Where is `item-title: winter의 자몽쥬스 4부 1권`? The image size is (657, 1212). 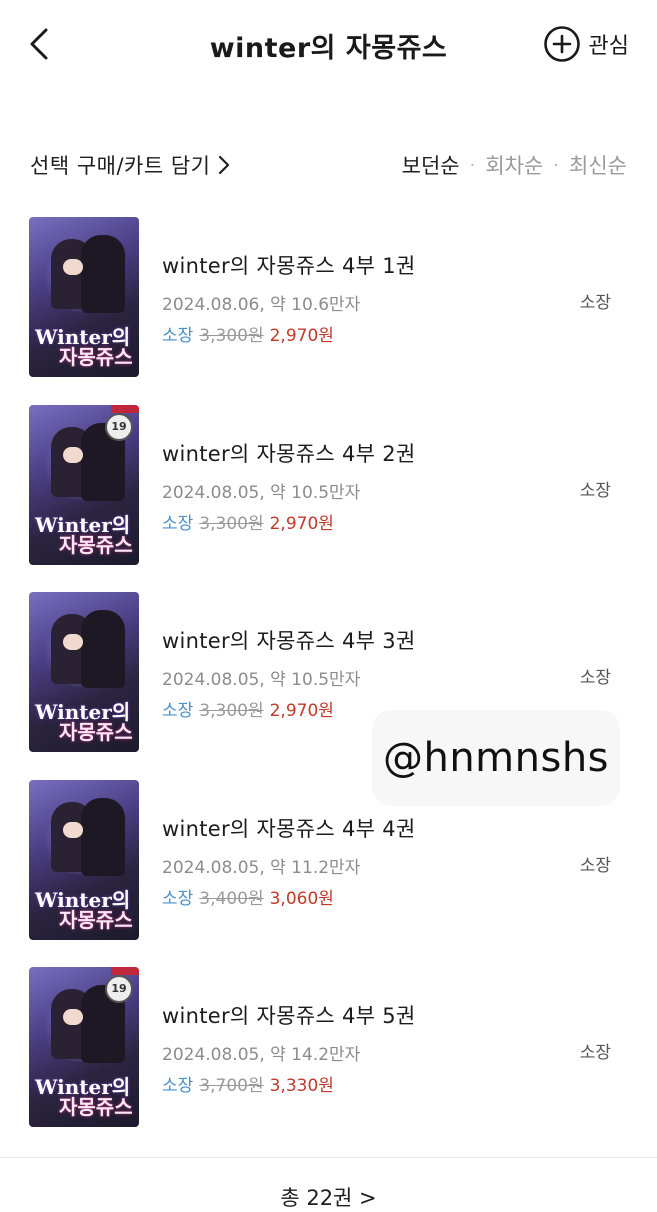
item-title: winter의 자몽쥬스 4부 1권 is located at coordinates (289, 266).